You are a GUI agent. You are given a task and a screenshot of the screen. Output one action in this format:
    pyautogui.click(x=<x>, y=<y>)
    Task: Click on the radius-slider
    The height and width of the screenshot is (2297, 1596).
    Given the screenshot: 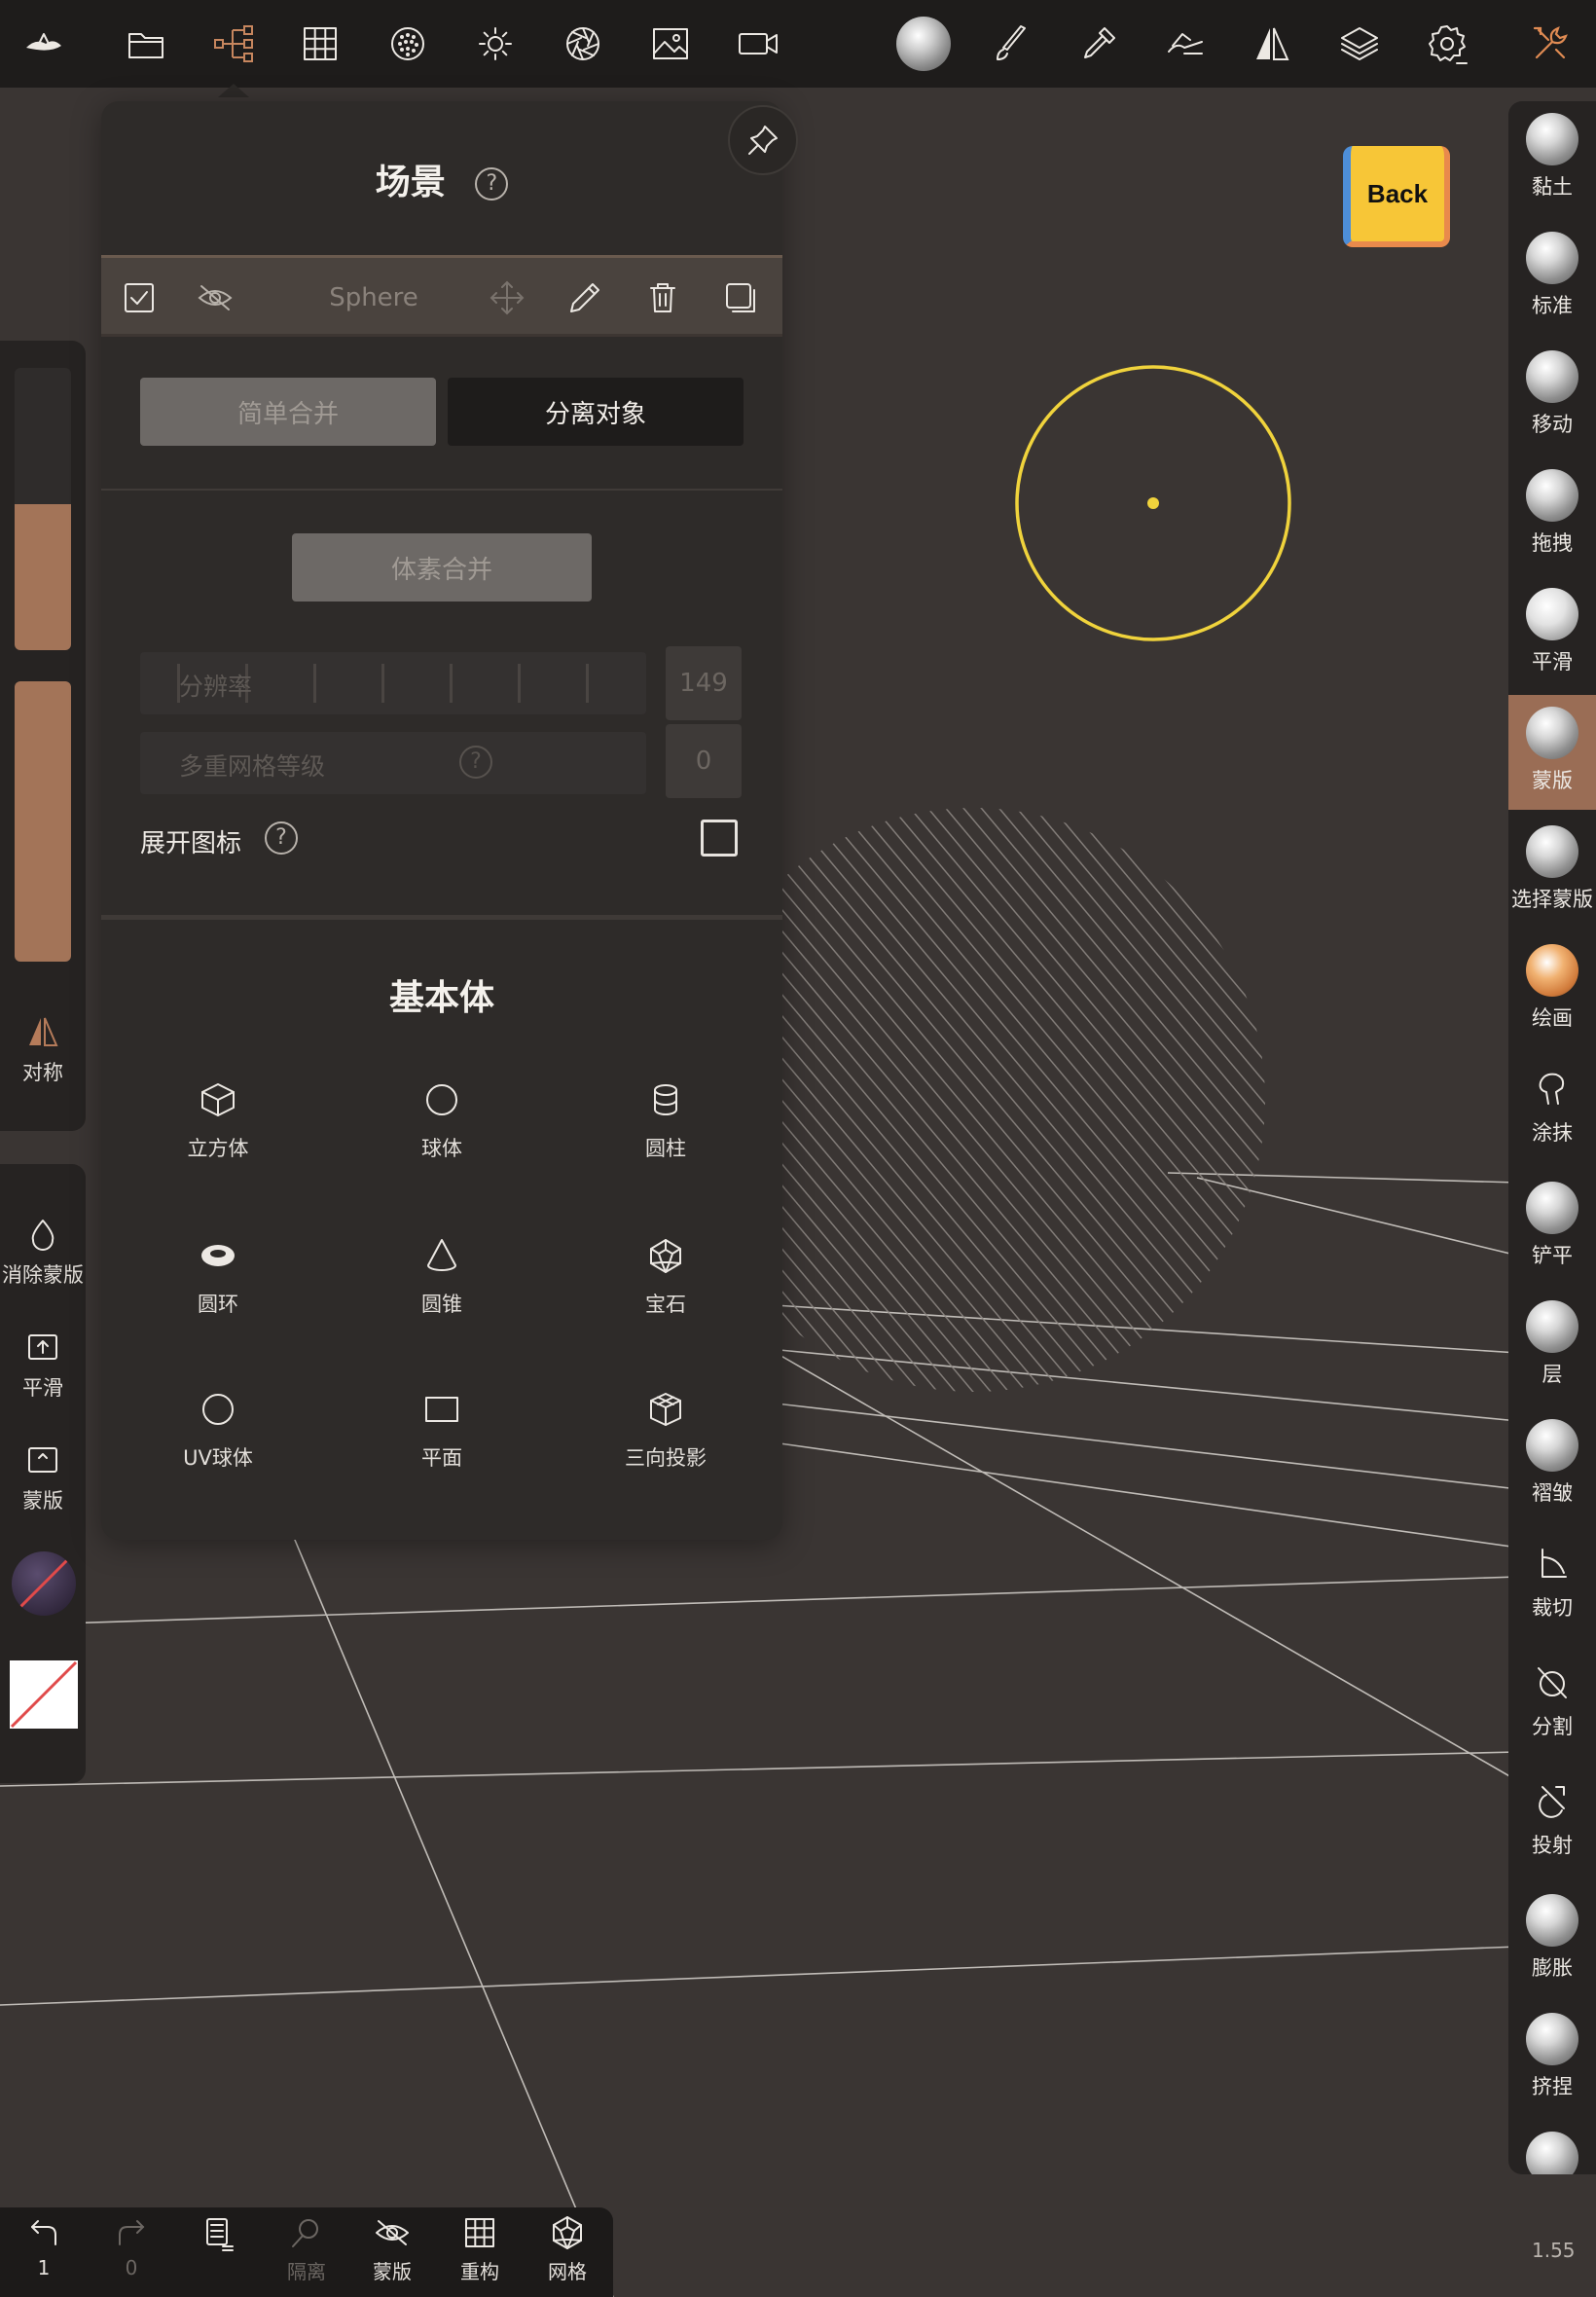 What is the action you would take?
    pyautogui.click(x=43, y=509)
    